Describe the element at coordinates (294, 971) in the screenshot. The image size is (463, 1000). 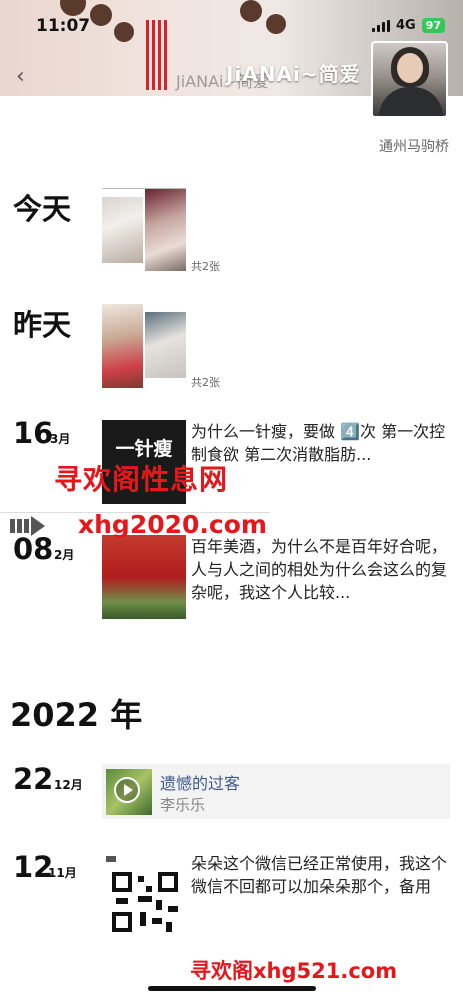
I see `watermark-text: 寻欢阁xhg521.com` at that location.